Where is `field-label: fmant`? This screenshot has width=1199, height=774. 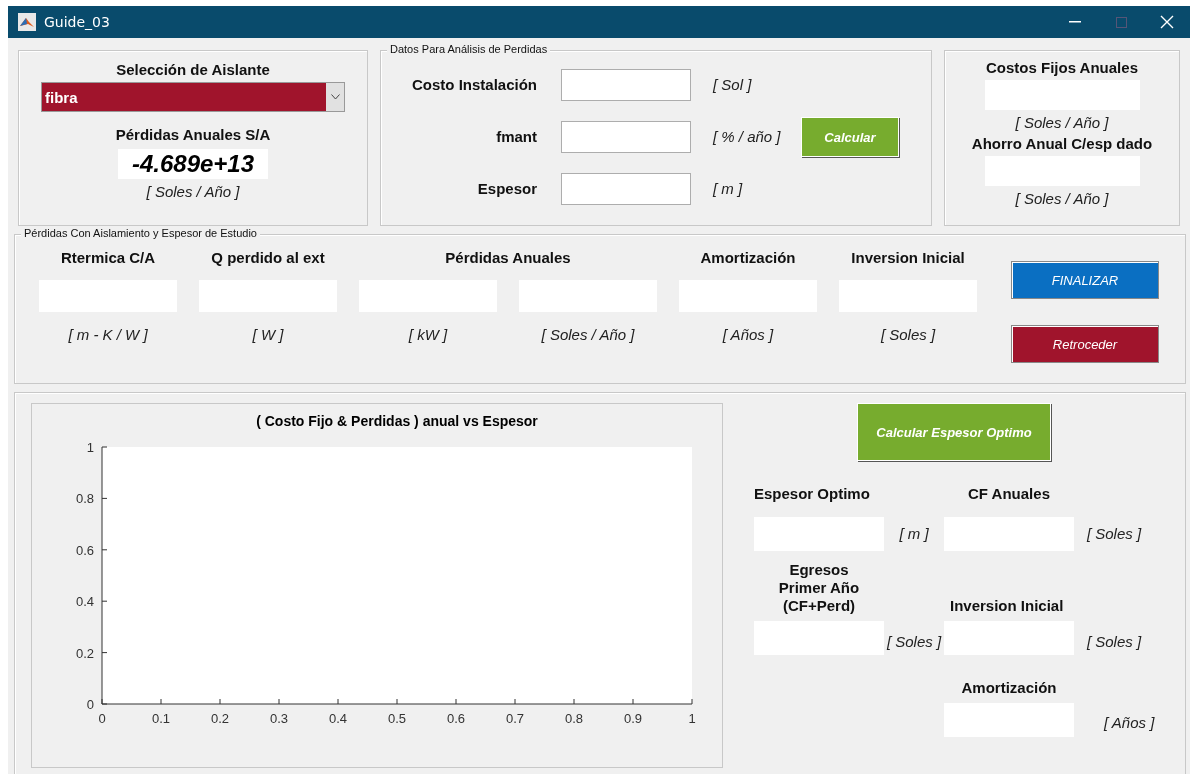
field-label: fmant is located at coordinates (516, 136).